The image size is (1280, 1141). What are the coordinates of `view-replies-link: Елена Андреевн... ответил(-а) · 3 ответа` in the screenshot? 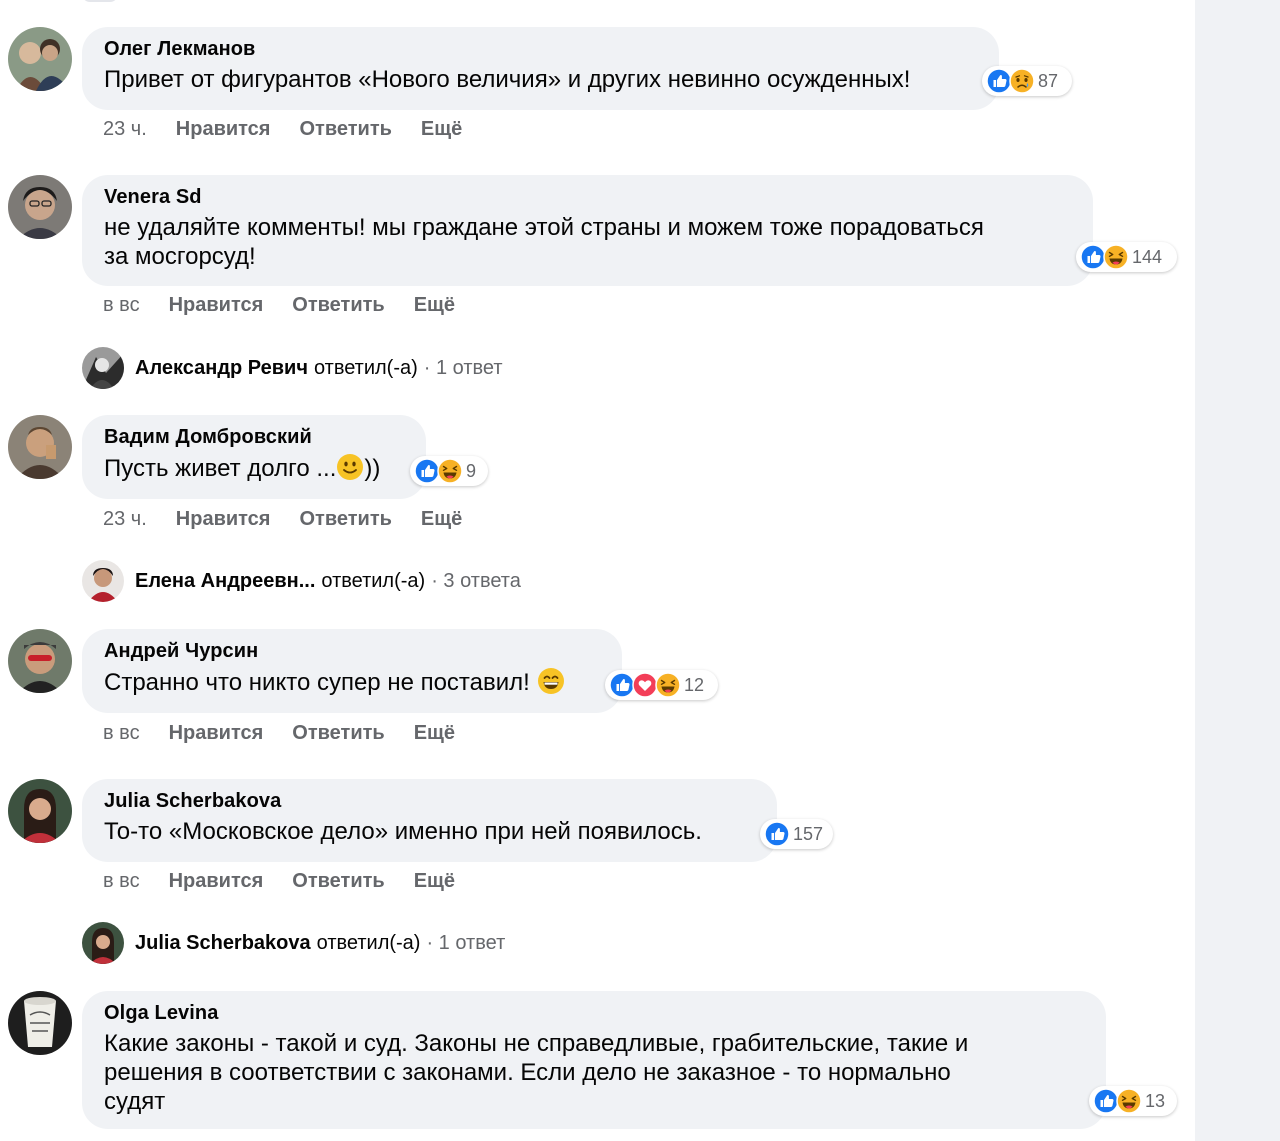 It's located at (301, 581).